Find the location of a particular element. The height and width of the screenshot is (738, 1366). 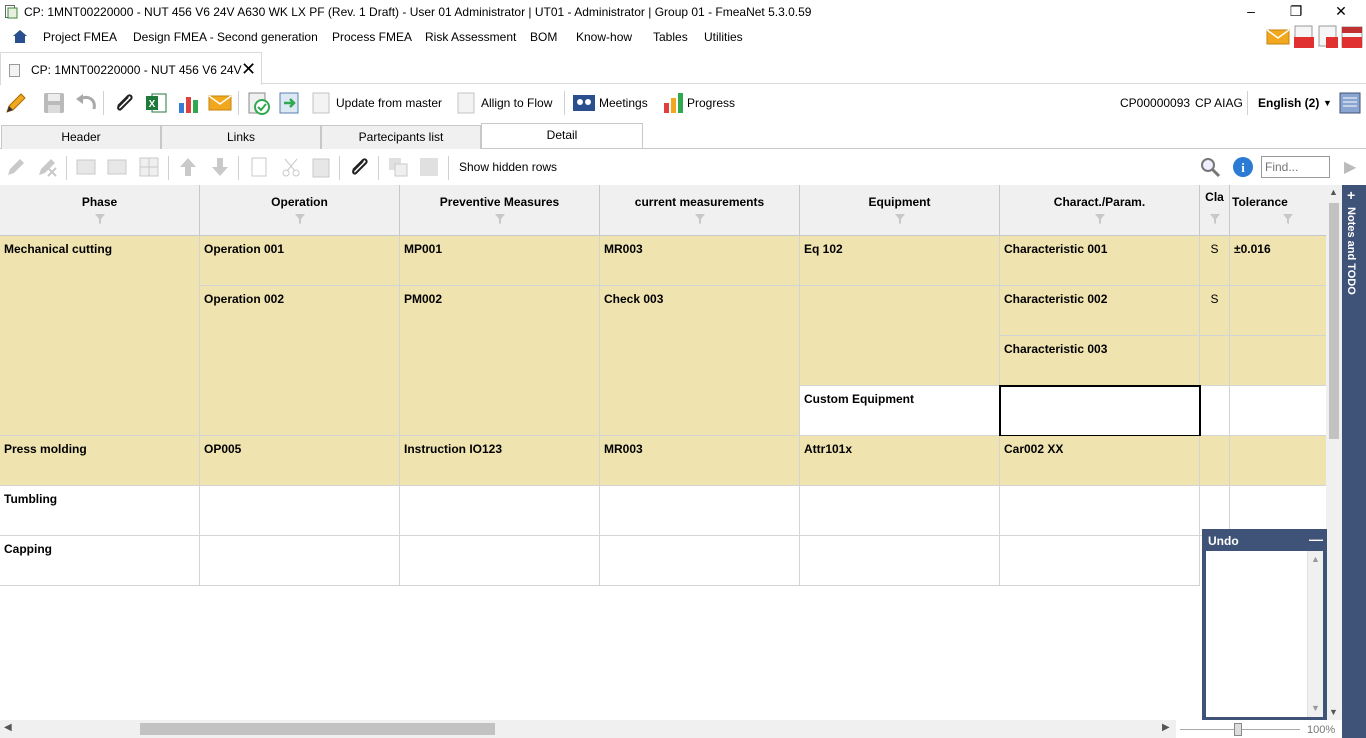

excel-export-icon: X is located at coordinates (156, 103).